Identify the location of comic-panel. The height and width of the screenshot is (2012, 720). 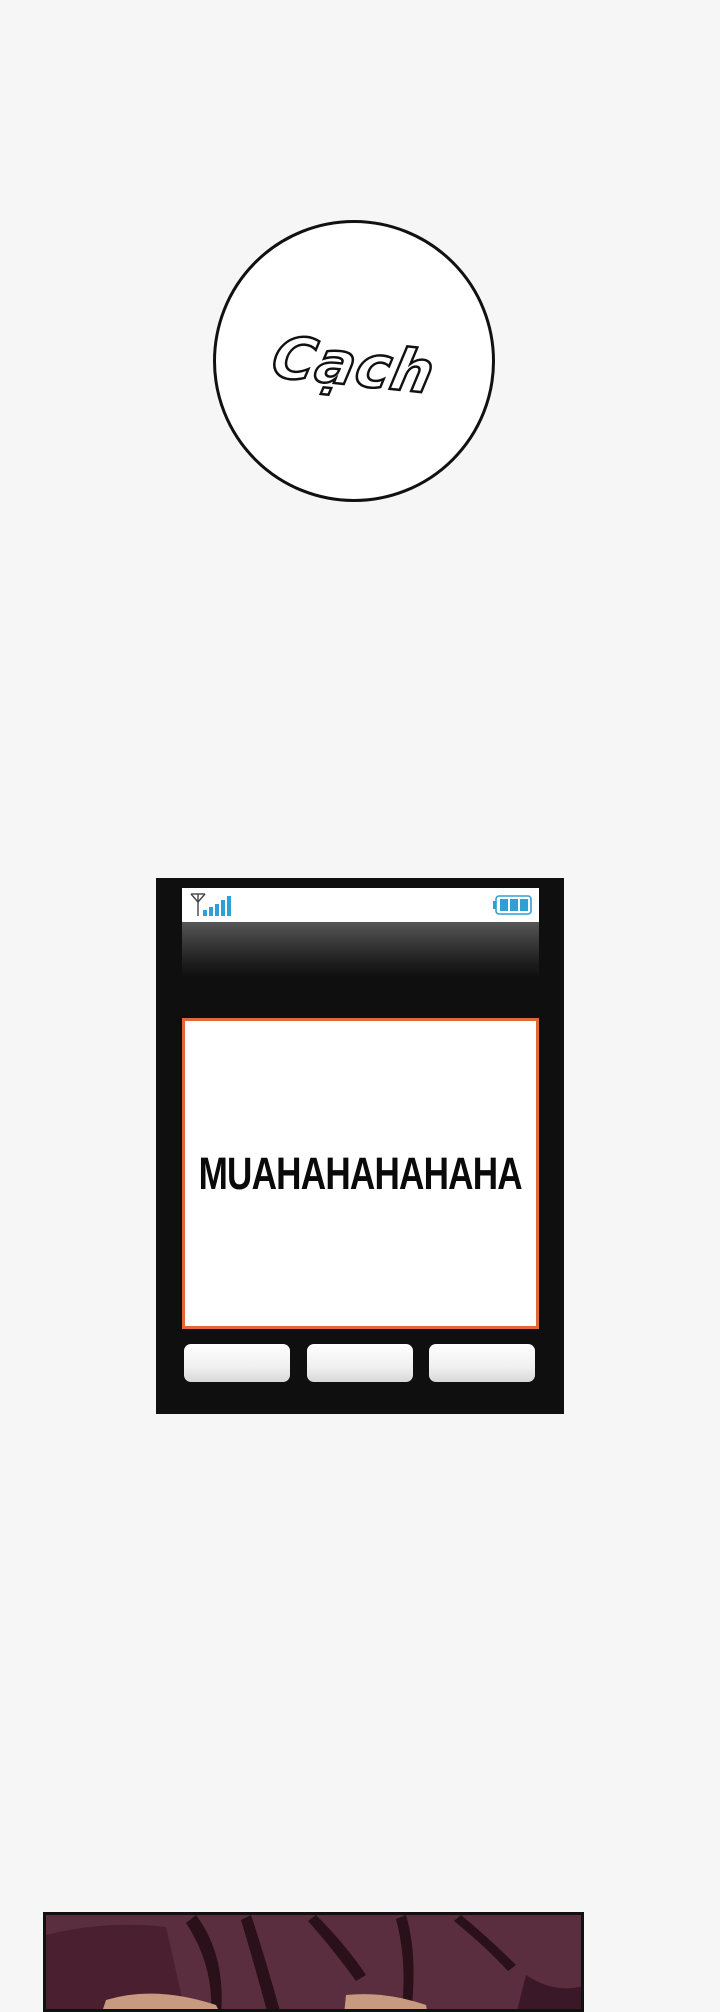
(313, 1962).